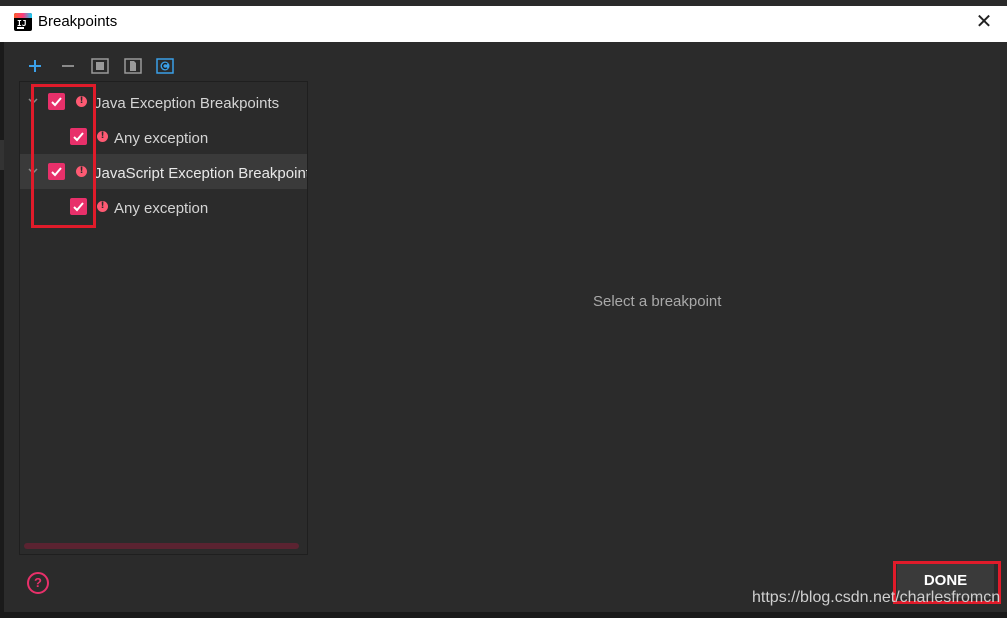 Image resolution: width=1007 pixels, height=618 pixels. I want to click on add-icon, so click(35, 66).